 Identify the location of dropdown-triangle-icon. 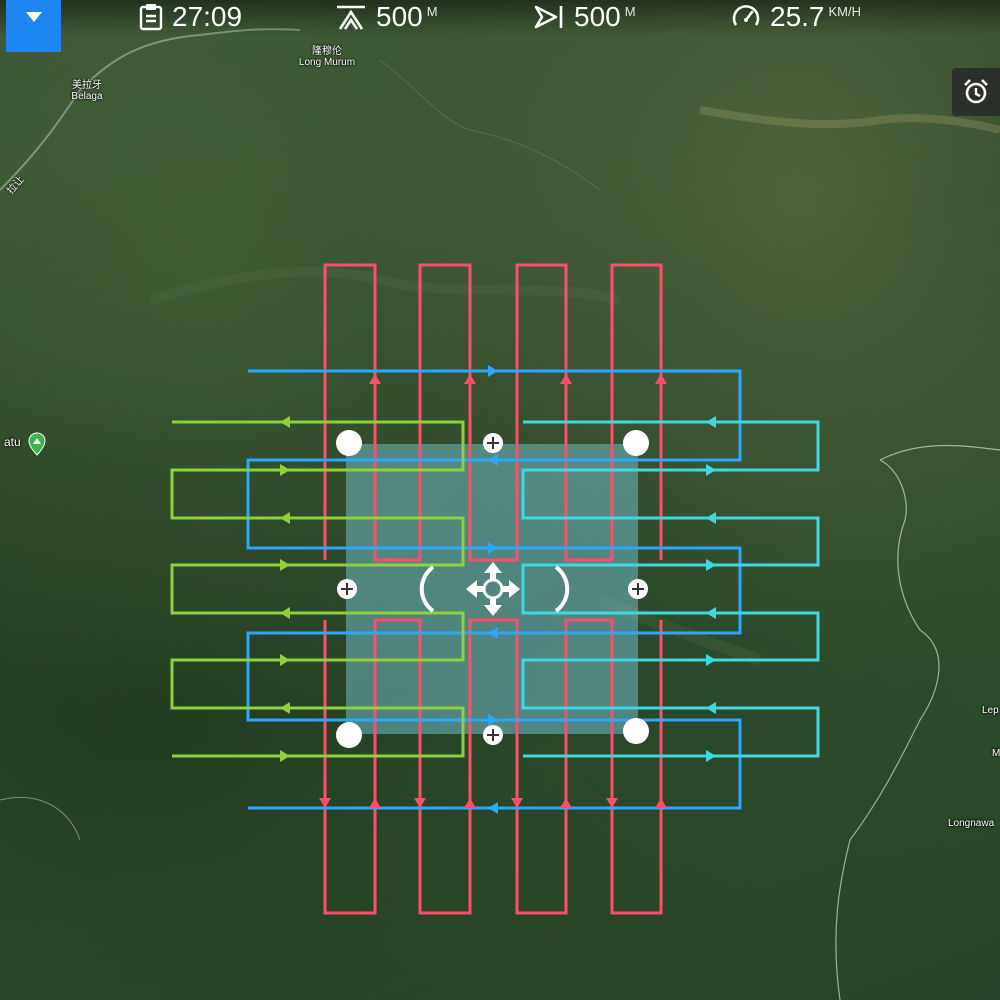
(33, 17).